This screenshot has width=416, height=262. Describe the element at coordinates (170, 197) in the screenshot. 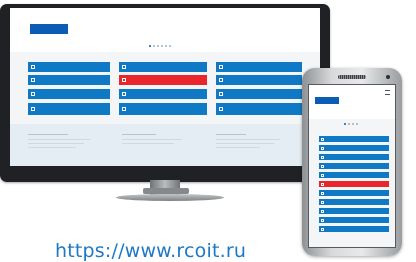

I see `monitor-stand-base` at that location.